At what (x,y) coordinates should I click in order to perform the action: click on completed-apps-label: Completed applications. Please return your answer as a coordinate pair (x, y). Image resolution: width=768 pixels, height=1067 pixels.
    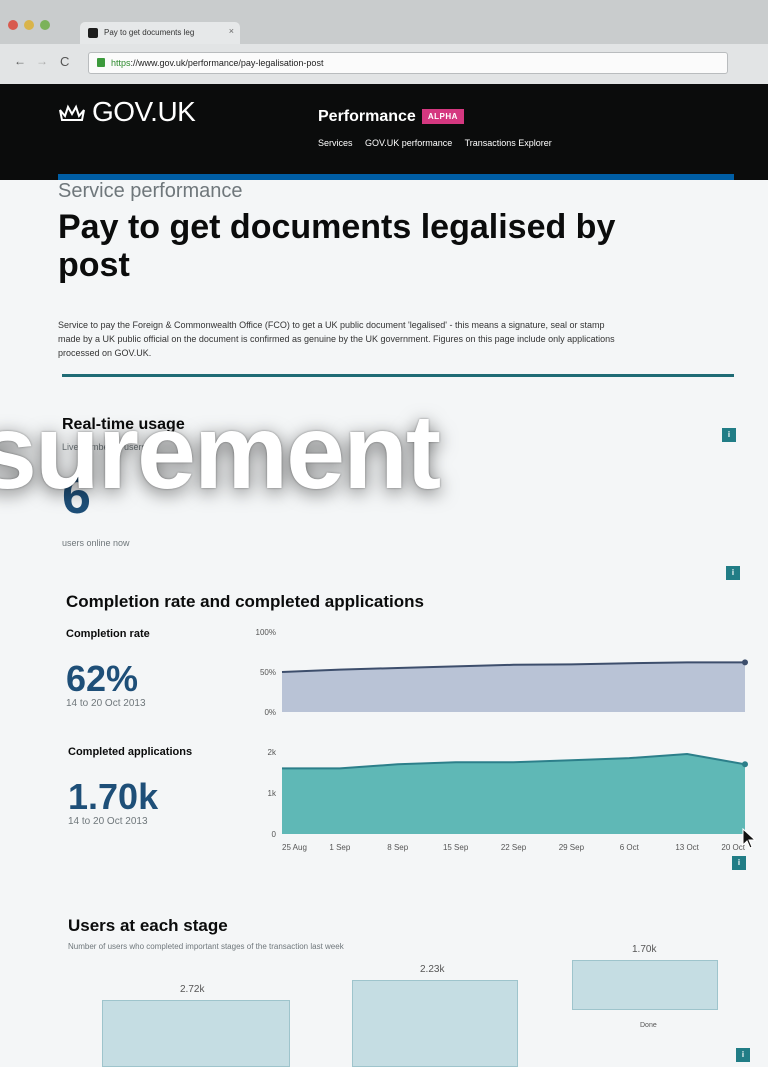
    Looking at the image, I should click on (130, 752).